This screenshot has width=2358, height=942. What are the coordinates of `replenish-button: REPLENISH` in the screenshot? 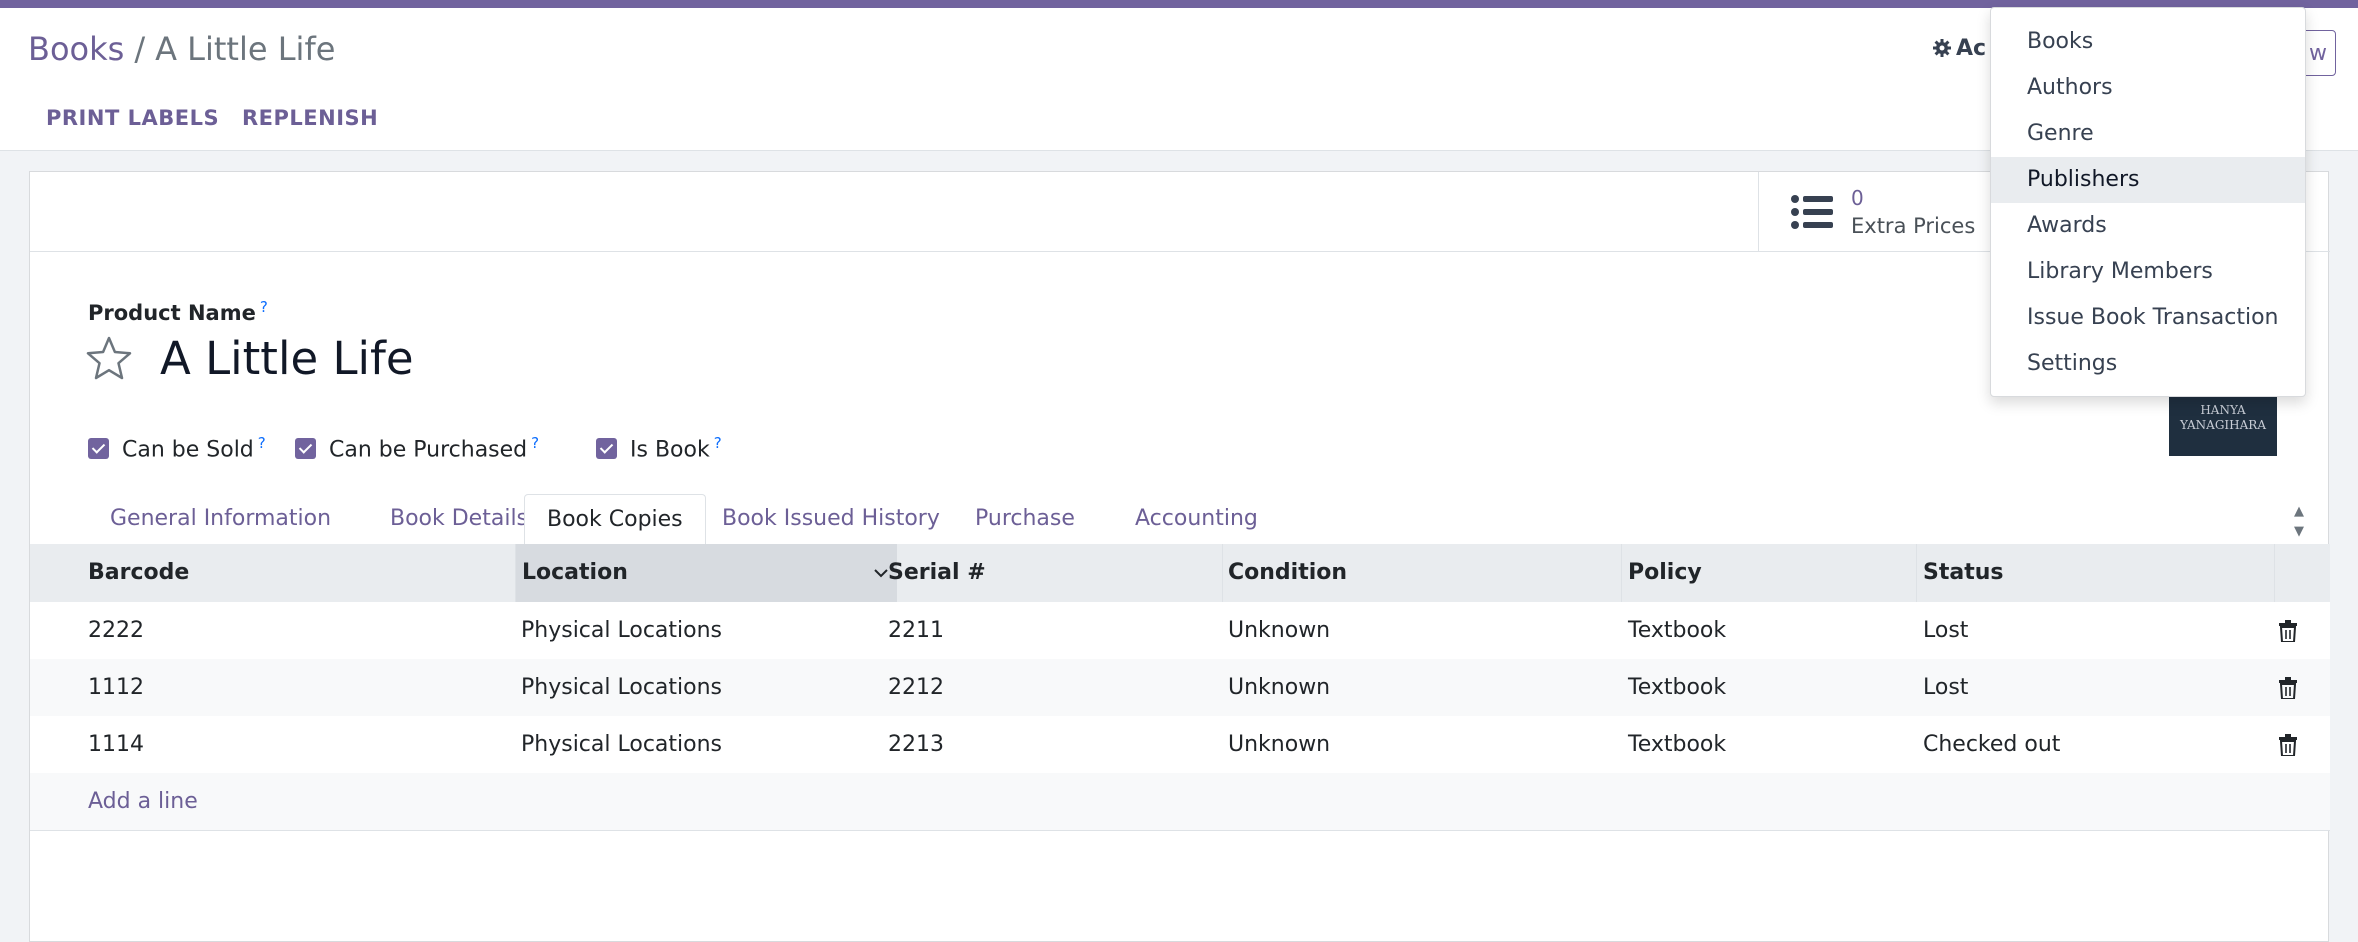 It's located at (310, 118).